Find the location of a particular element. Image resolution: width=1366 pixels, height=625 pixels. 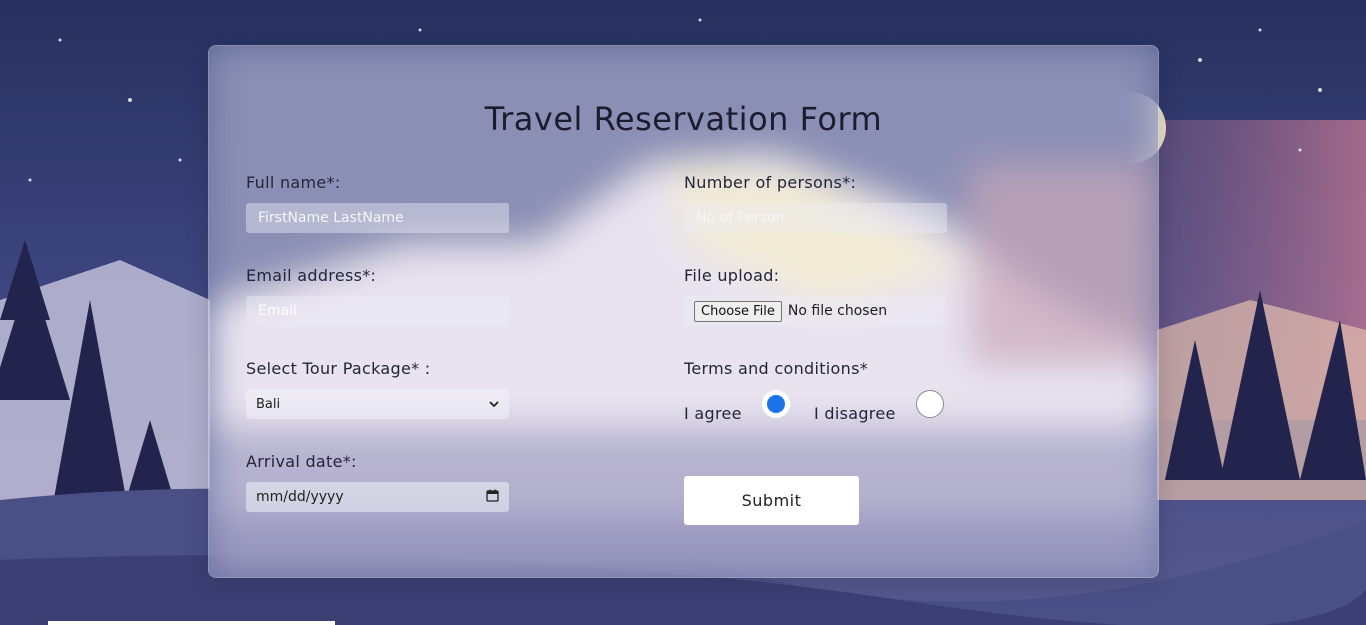

chevron-down-icon is located at coordinates (494, 404).